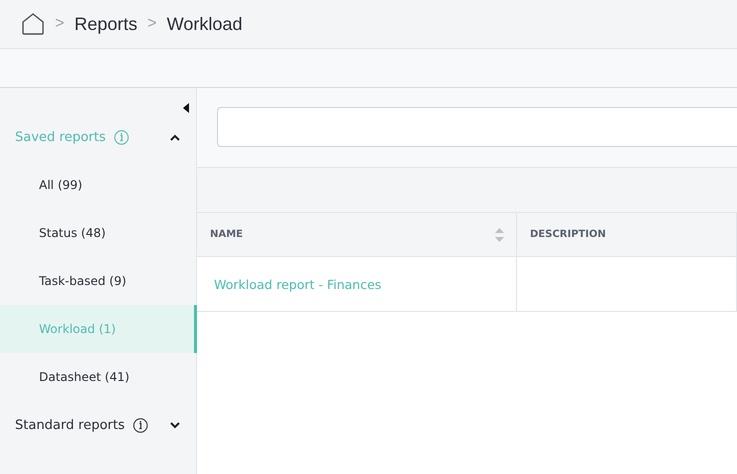 This screenshot has width=737, height=474. I want to click on chevron-down-icon, so click(175, 425).